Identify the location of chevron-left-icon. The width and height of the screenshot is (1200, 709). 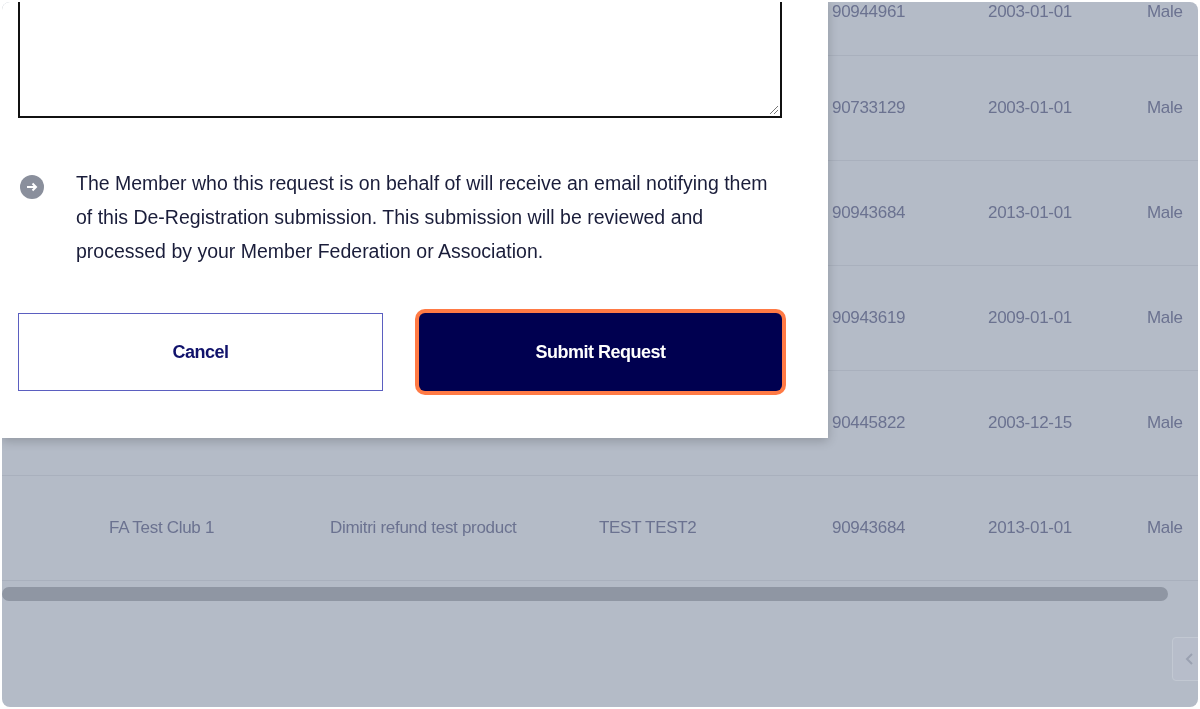
(1190, 659).